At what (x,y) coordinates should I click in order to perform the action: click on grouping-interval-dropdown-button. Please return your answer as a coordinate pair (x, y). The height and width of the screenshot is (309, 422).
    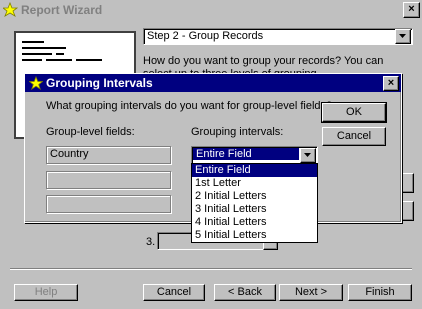
    Looking at the image, I should click on (308, 155).